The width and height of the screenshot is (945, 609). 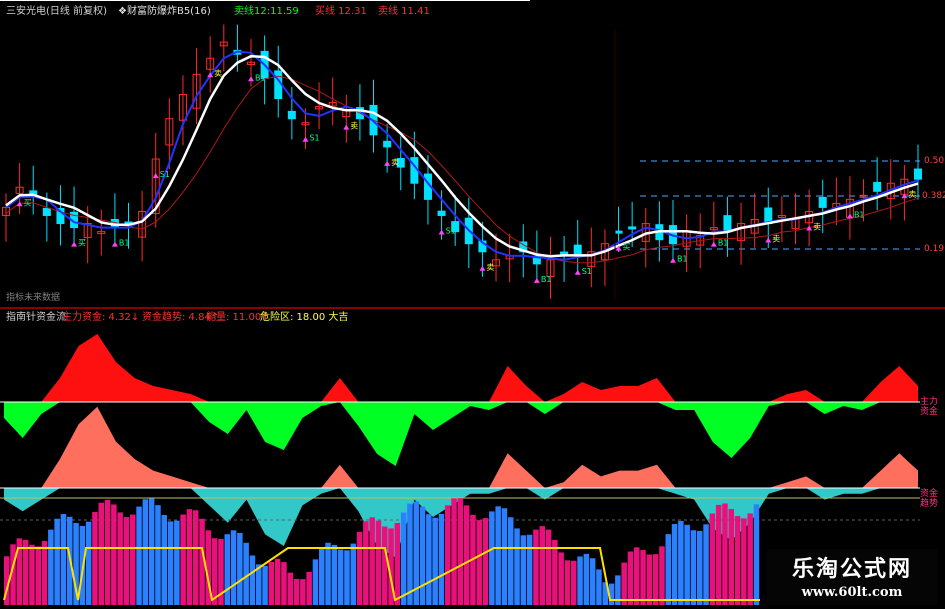 What do you see at coordinates (36, 317) in the screenshot?
I see `subchart-title: 指南针资金流` at bounding box center [36, 317].